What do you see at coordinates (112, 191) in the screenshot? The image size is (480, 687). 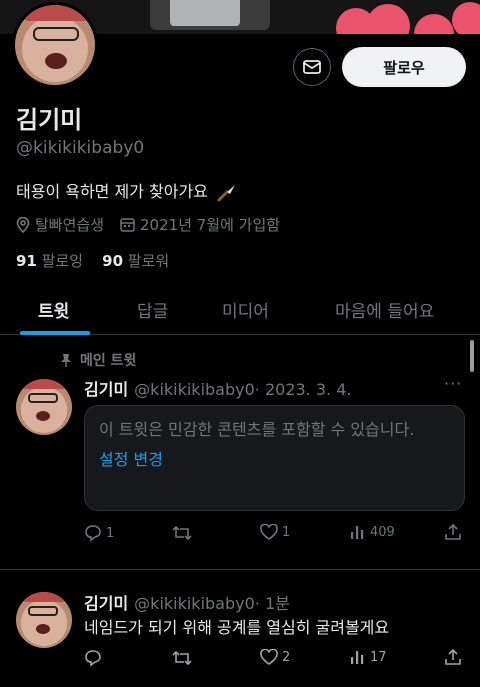 I see `bio-text: 태용이 욕하면 제가 찾아가요` at bounding box center [112, 191].